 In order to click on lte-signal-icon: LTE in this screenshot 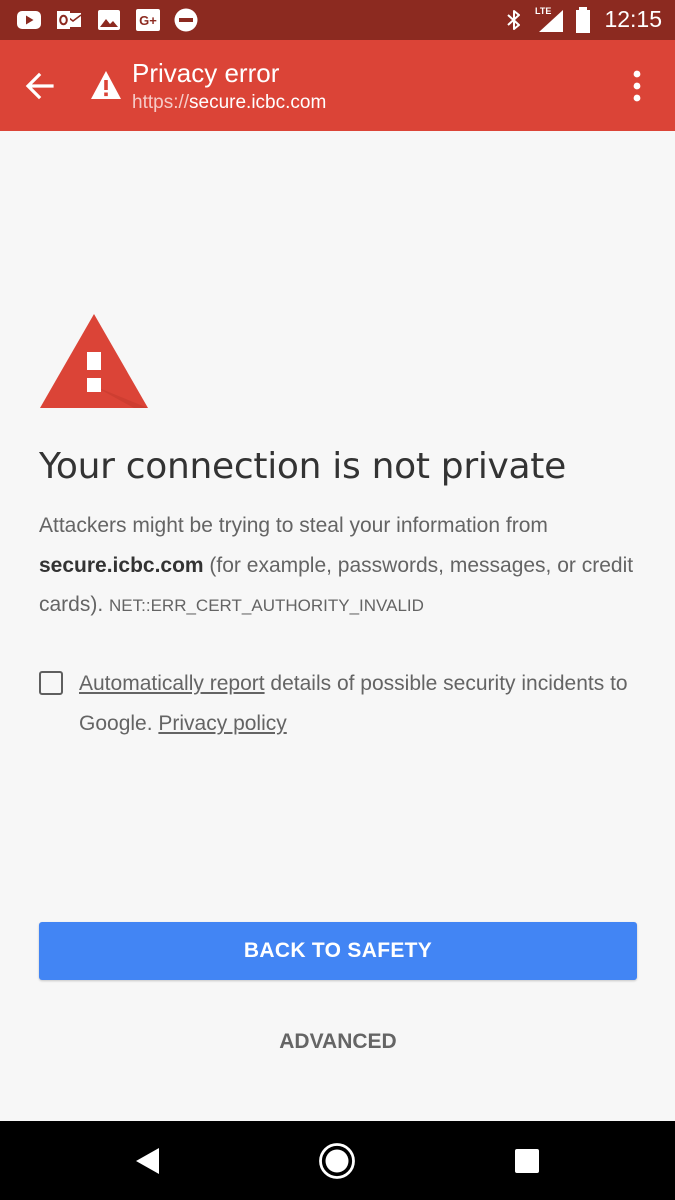, I will do `click(549, 20)`.